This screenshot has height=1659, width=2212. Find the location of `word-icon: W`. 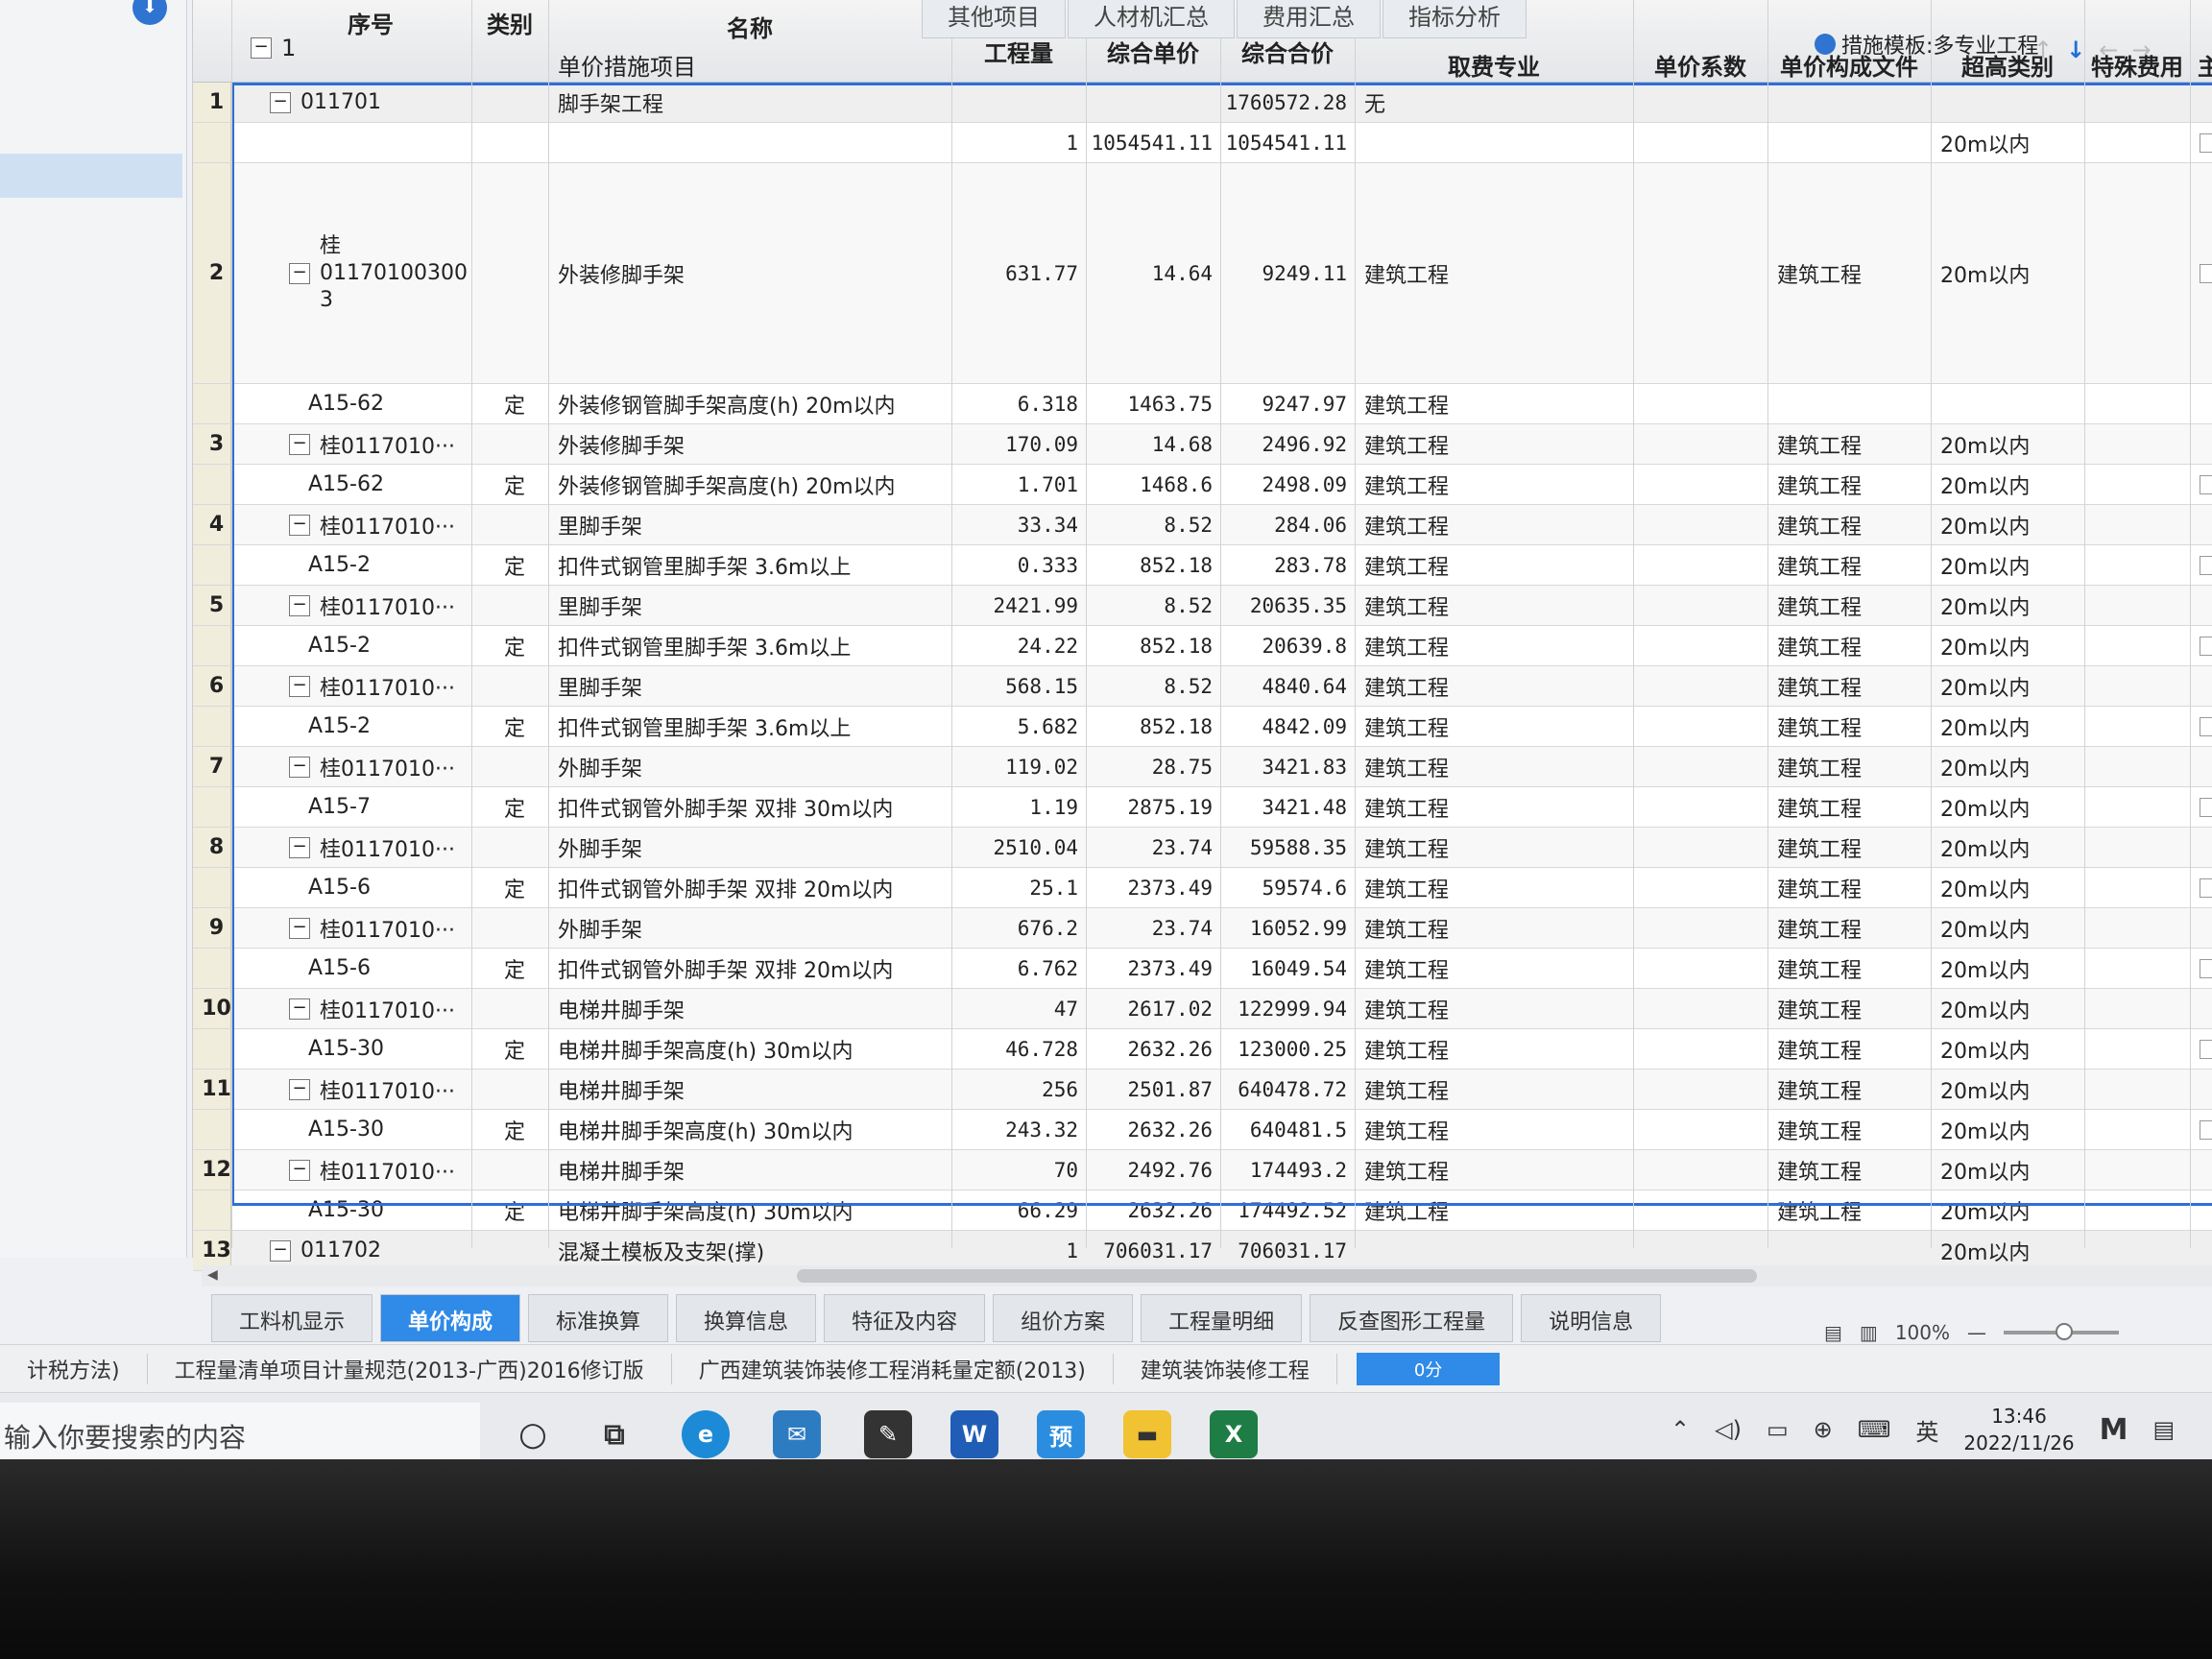

word-icon: W is located at coordinates (974, 1434).